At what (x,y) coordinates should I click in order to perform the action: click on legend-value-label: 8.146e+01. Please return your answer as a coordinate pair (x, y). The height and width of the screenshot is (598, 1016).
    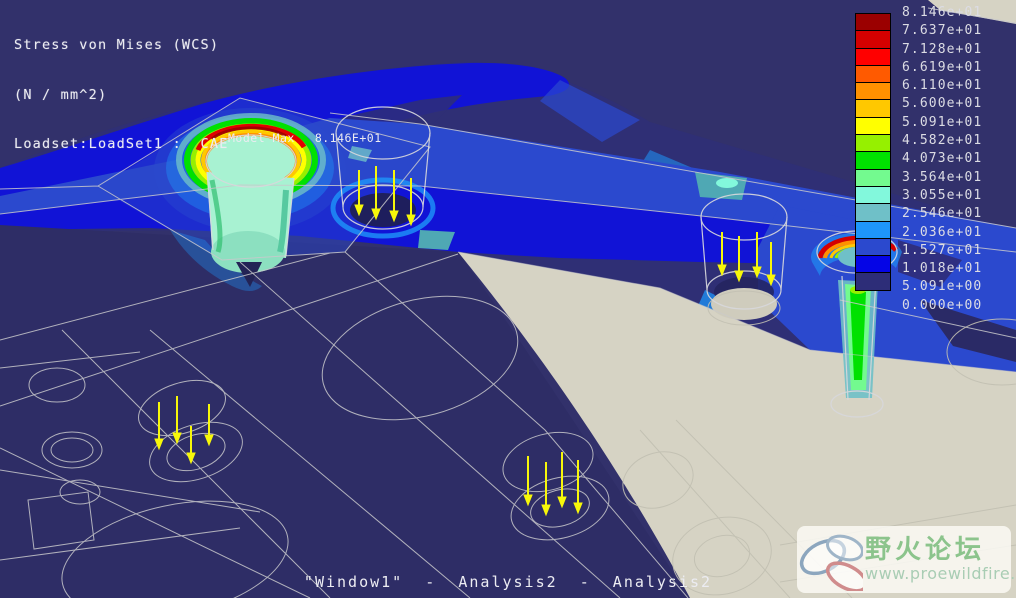
    Looking at the image, I should click on (942, 12).